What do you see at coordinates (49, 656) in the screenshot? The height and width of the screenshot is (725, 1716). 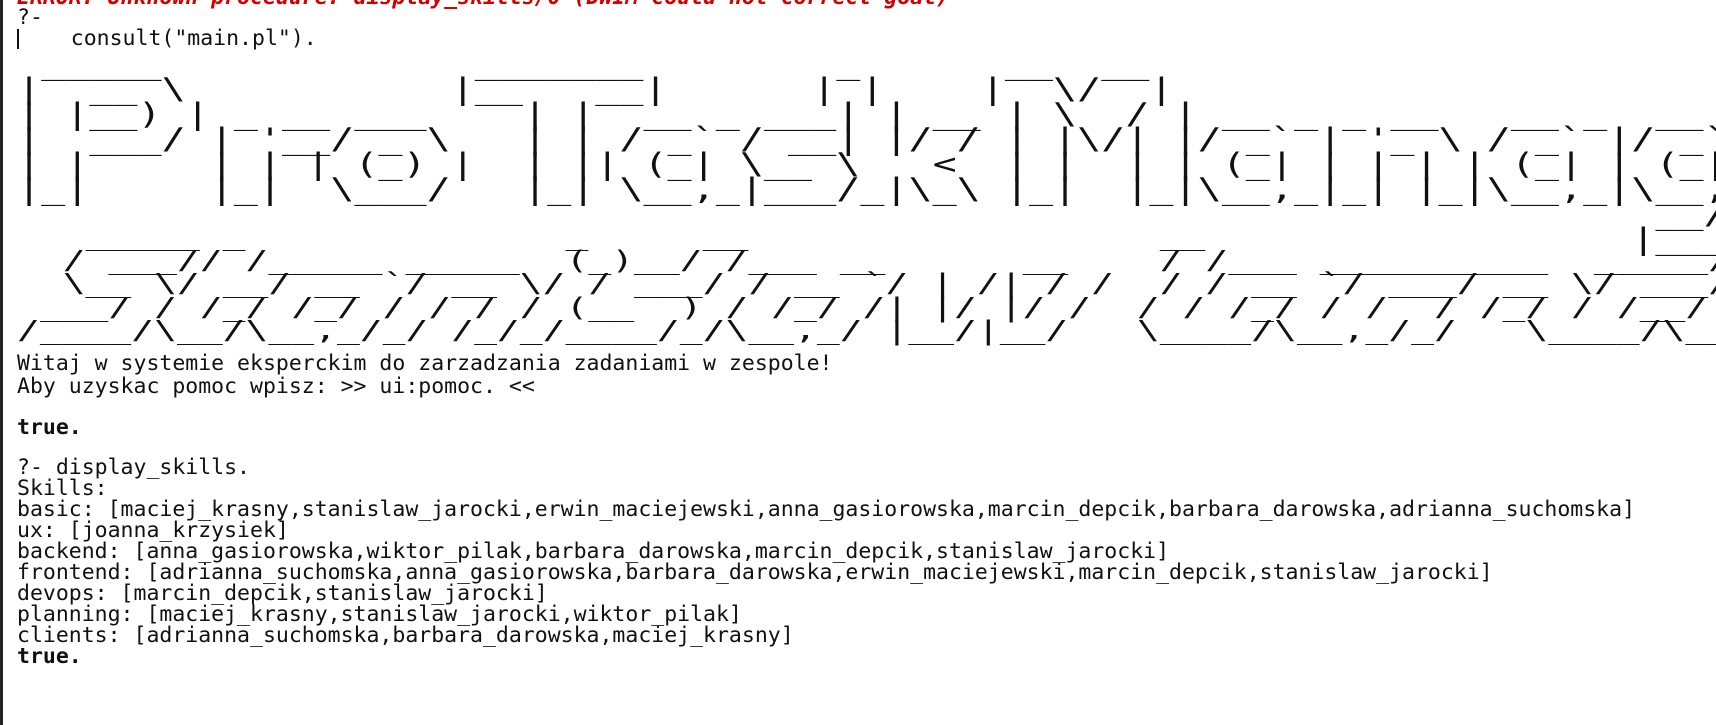 I see `result-true-final: true.` at bounding box center [49, 656].